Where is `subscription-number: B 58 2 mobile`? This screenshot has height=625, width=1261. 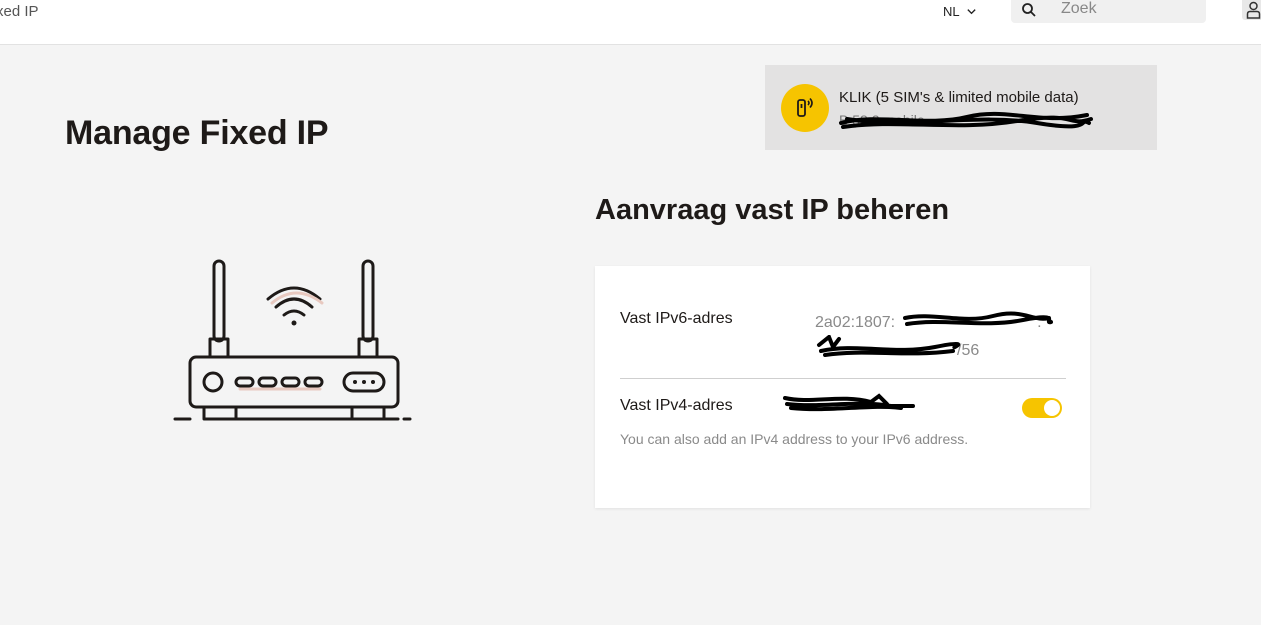 subscription-number: B 58 2 mobile is located at coordinates (882, 120).